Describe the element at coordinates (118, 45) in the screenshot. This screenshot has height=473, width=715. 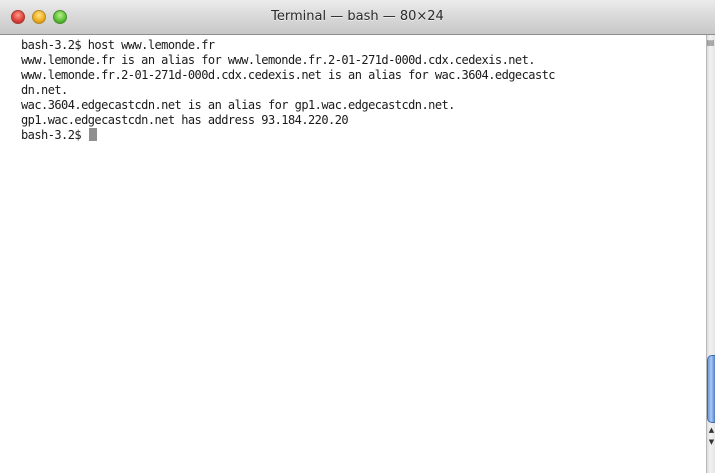
I see `terminal-line: bash-3.2$ host www.lemonde.fr` at that location.